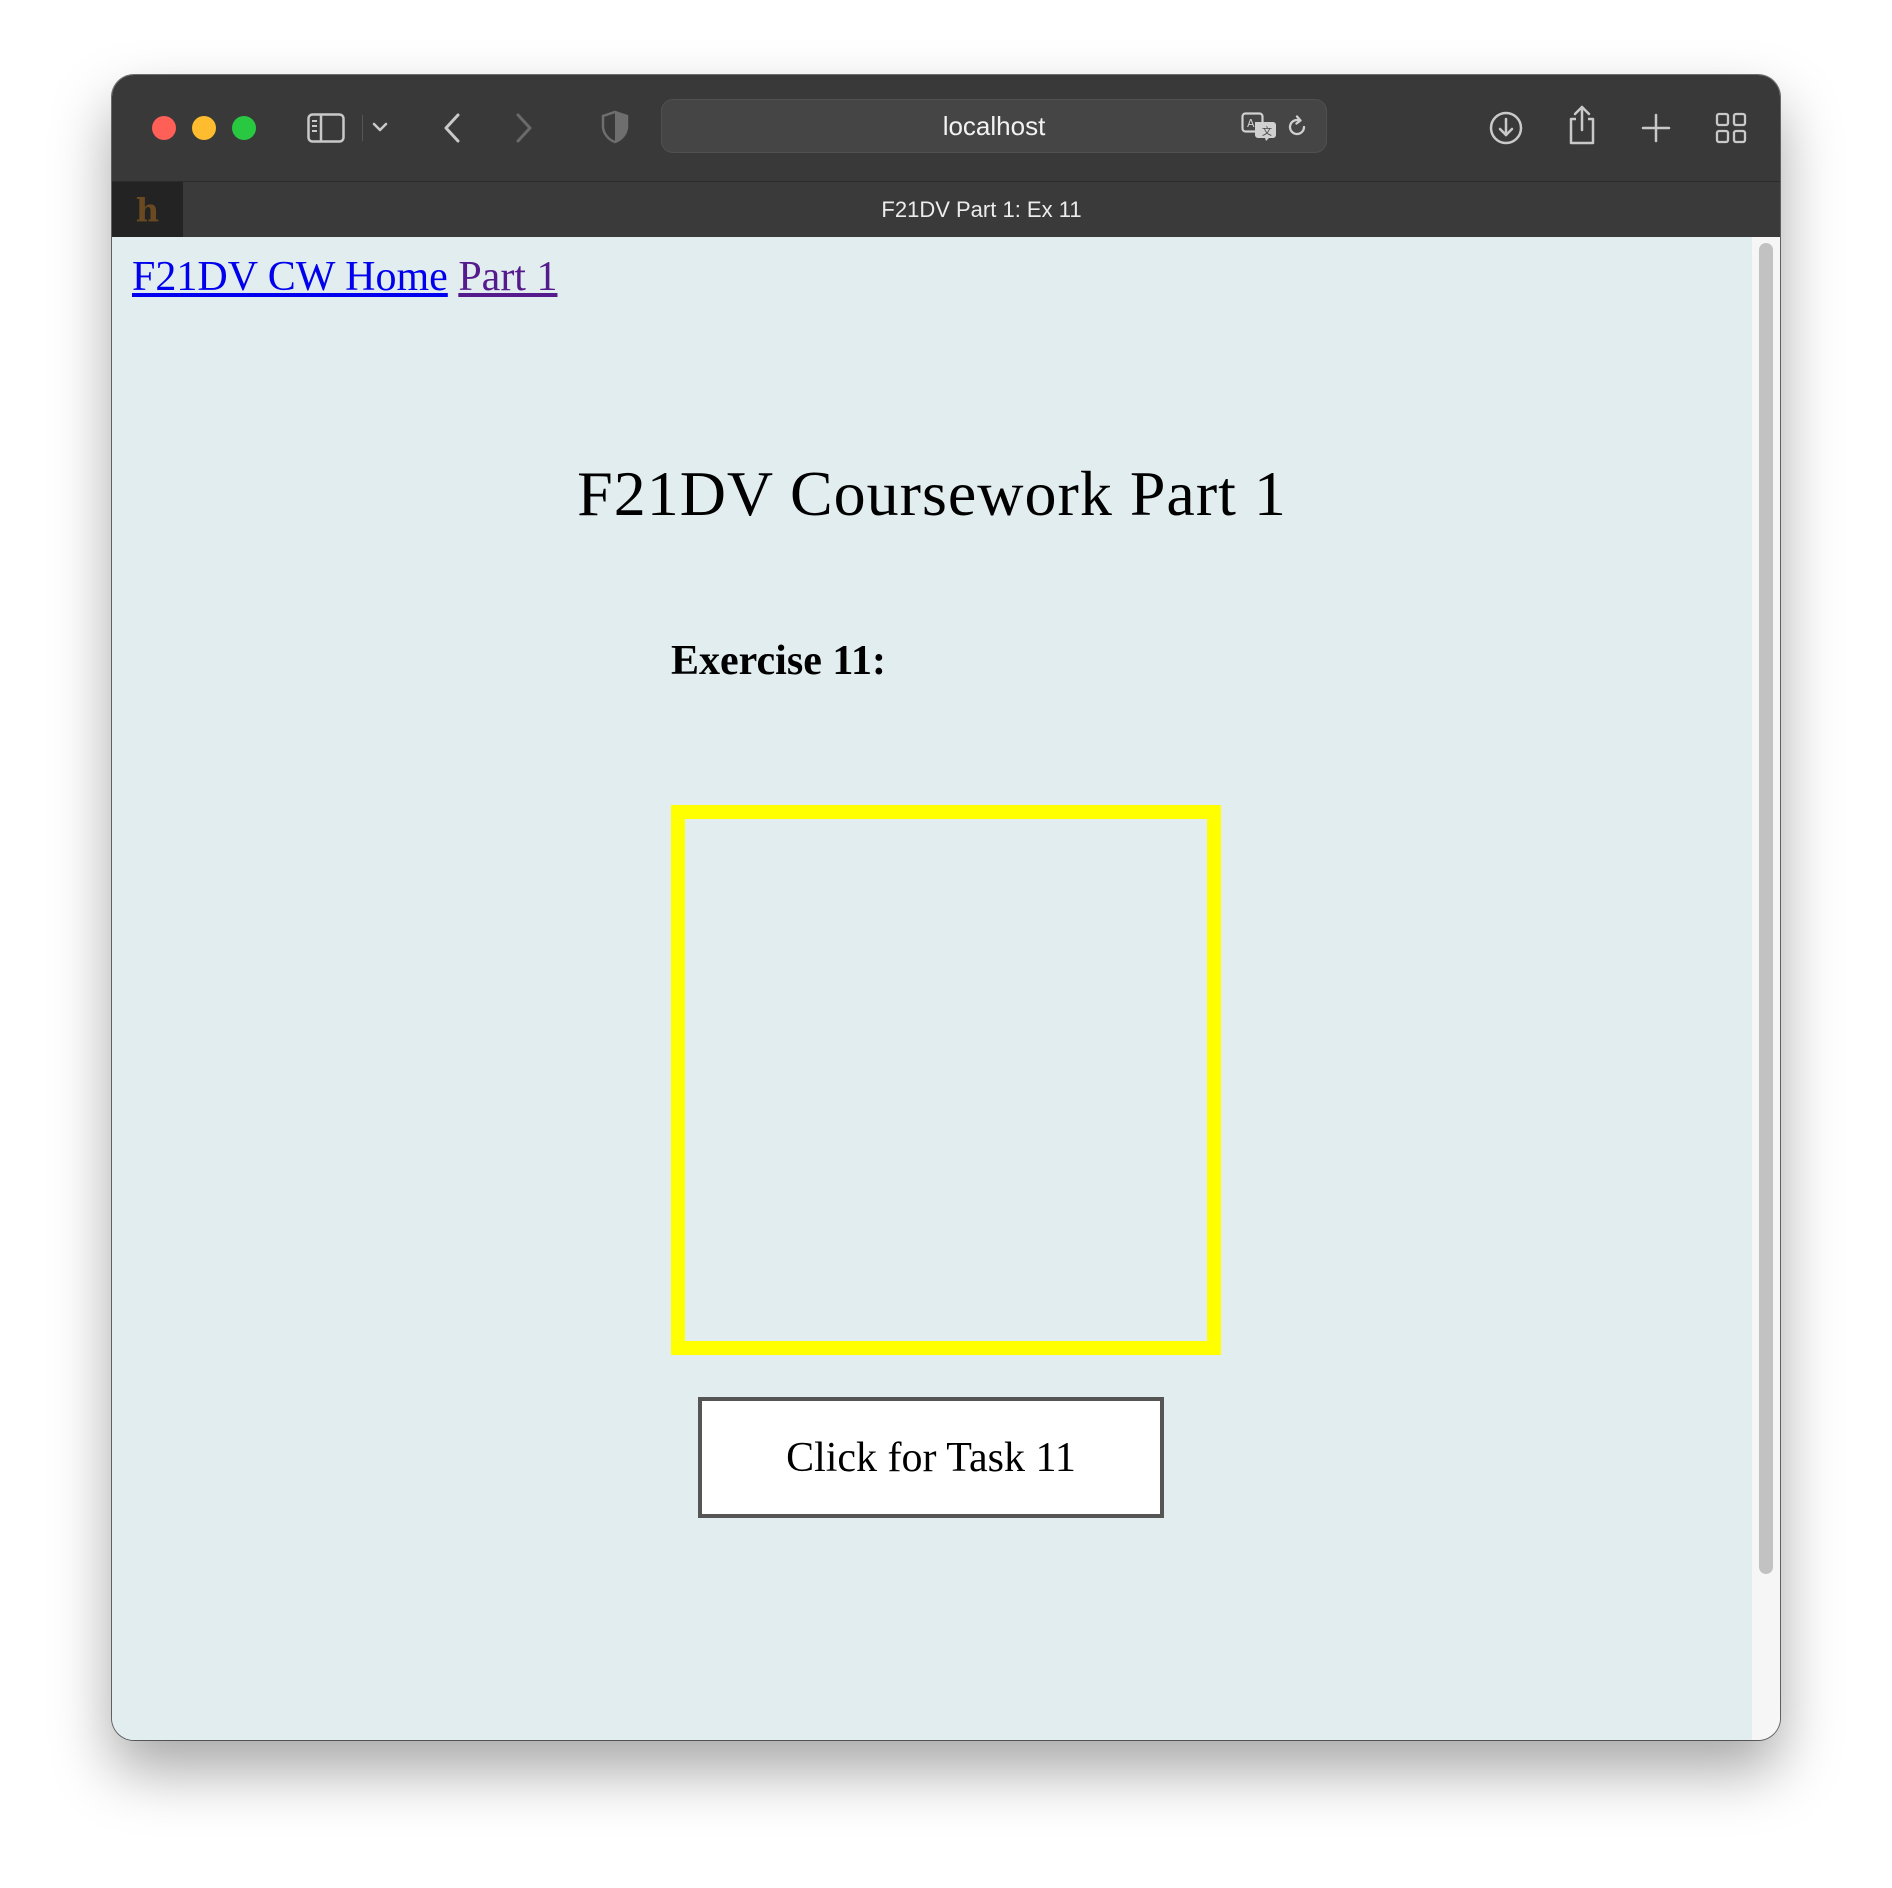 This screenshot has height=1888, width=1892. Describe the element at coordinates (326, 128) in the screenshot. I see `sidebar-icon` at that location.